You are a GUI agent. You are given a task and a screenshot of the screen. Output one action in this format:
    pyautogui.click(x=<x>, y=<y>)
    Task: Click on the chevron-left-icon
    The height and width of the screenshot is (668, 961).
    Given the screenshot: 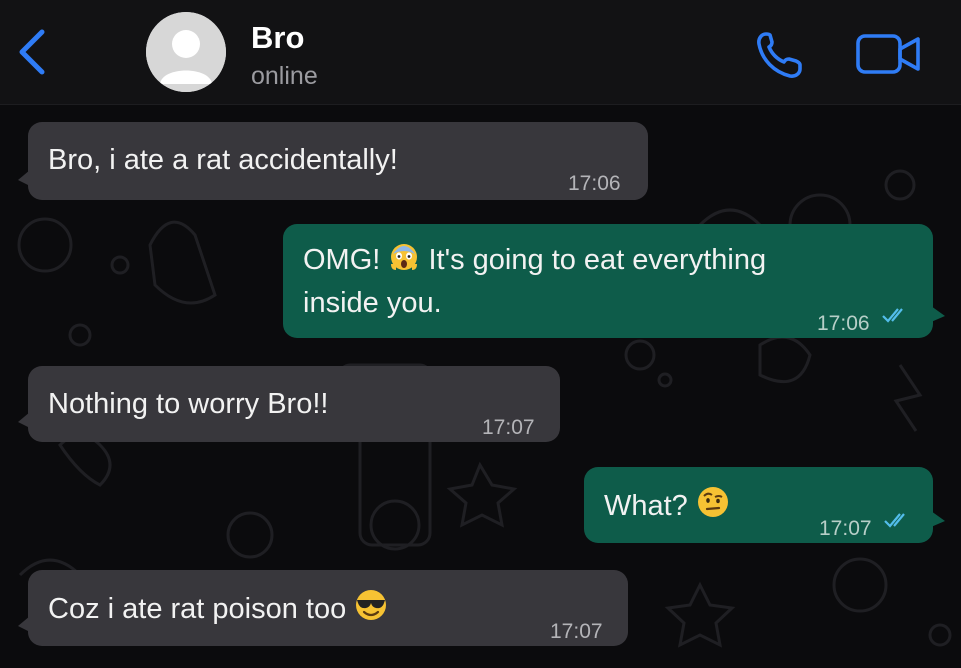 What is the action you would take?
    pyautogui.click(x=32, y=52)
    